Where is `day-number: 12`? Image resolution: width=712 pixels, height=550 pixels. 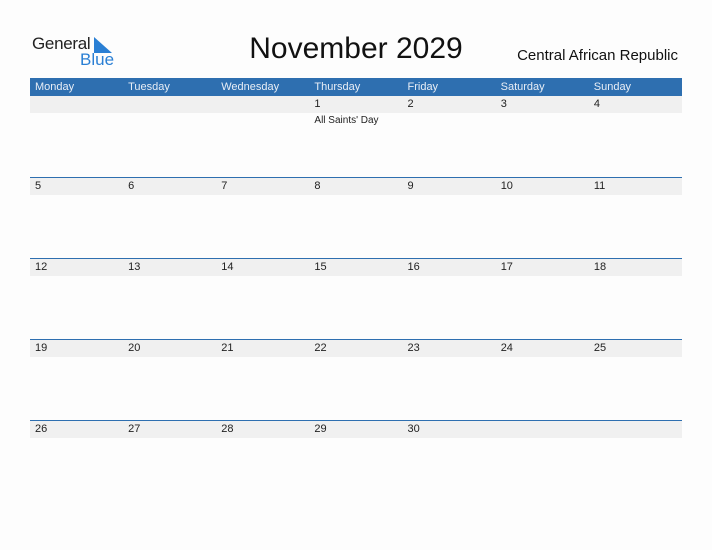 day-number: 12 is located at coordinates (41, 267).